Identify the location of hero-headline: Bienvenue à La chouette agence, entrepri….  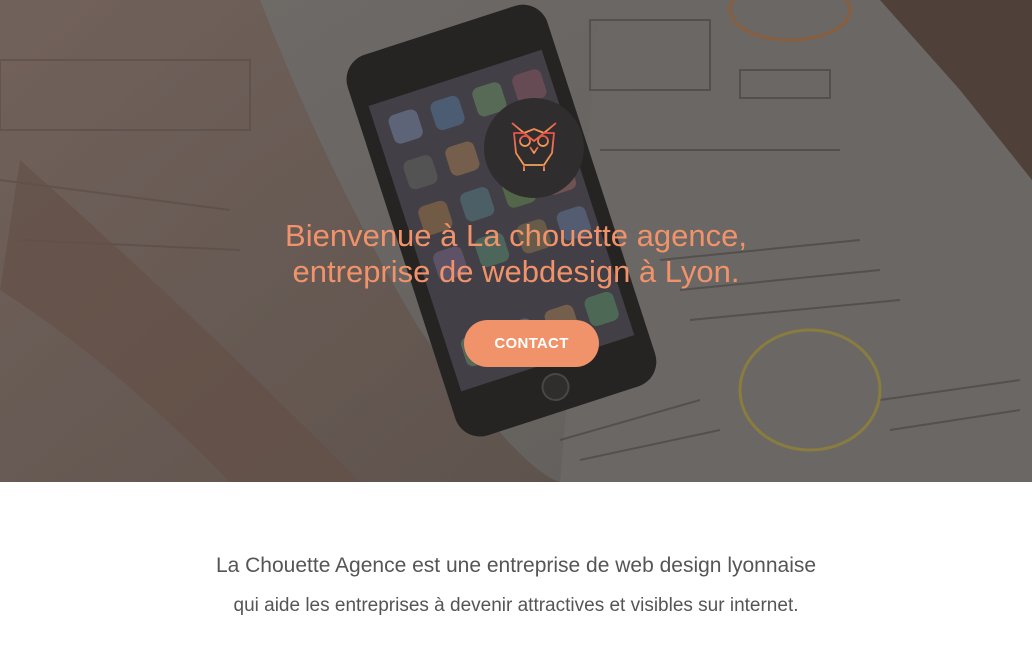
(516, 254).